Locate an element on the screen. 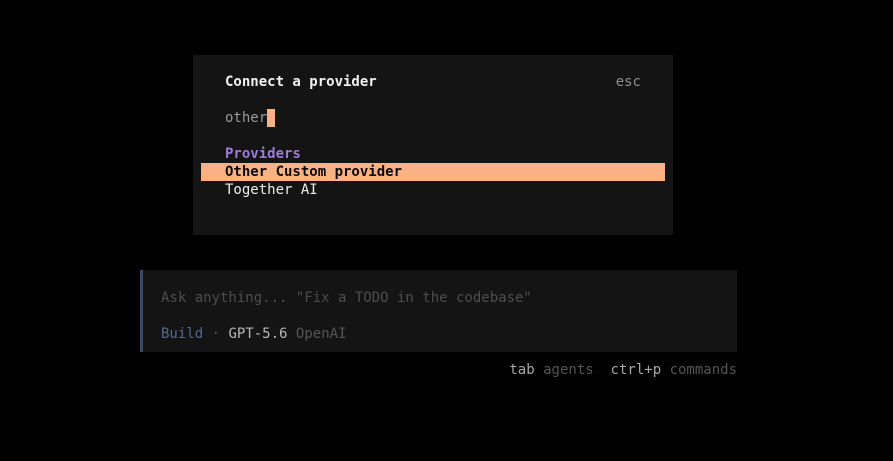 Image resolution: width=893 pixels, height=461 pixels. dialog-title: Connect a provider is located at coordinates (301, 82).